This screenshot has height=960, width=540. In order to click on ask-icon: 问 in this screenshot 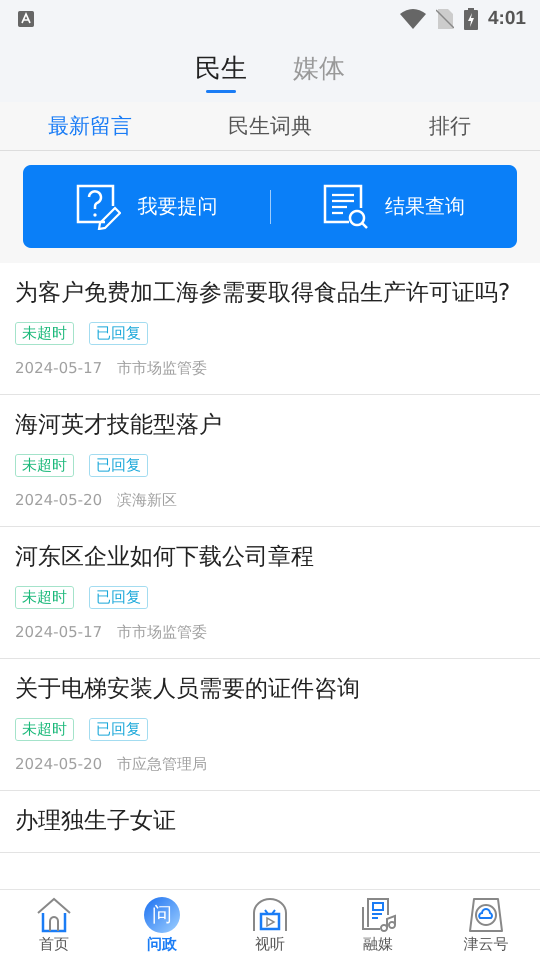, I will do `click(162, 914)`.